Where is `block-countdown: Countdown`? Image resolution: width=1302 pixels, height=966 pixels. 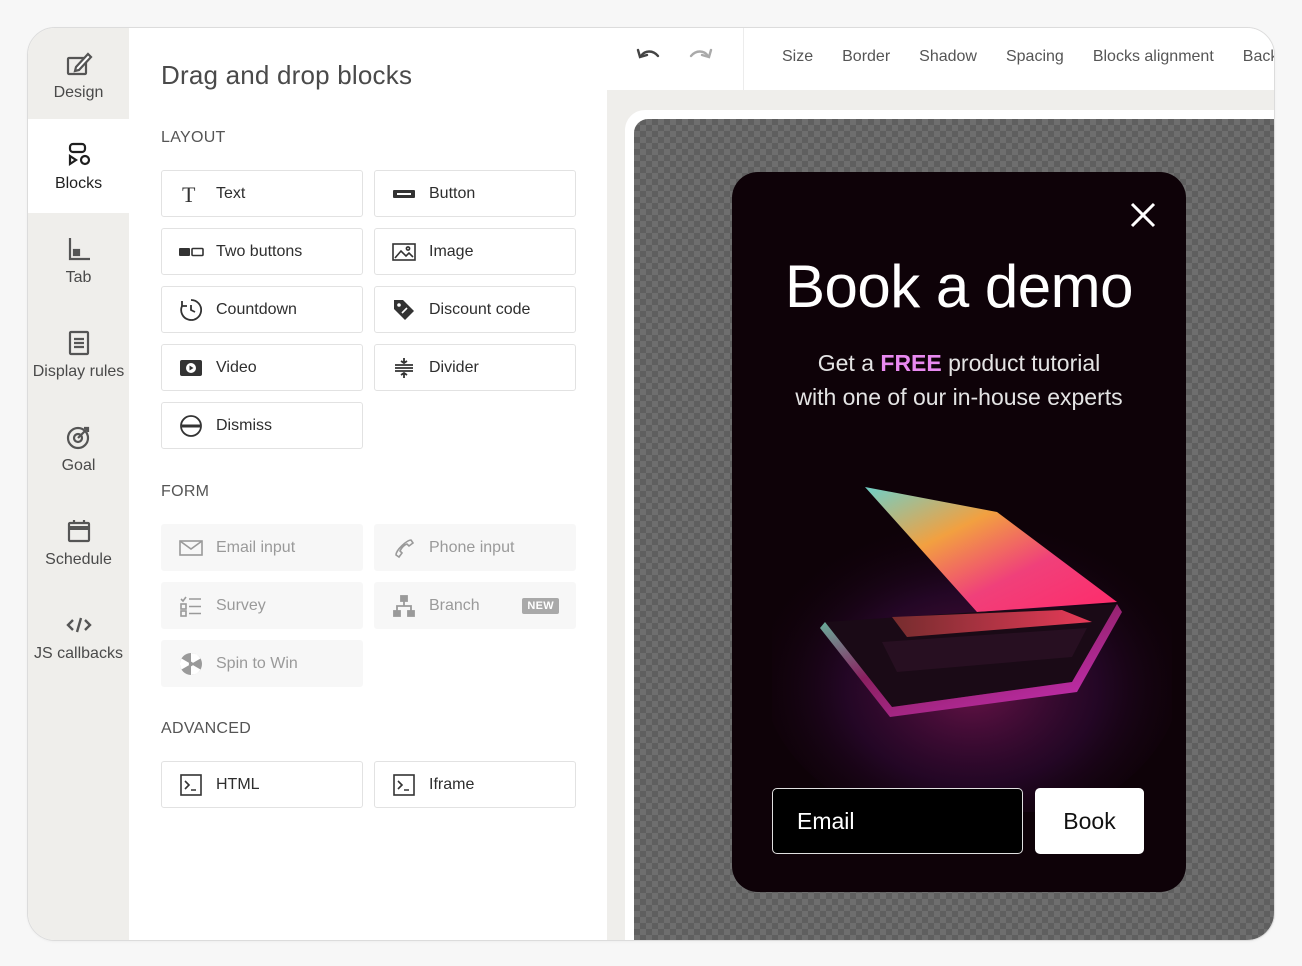 block-countdown: Countdown is located at coordinates (262, 309).